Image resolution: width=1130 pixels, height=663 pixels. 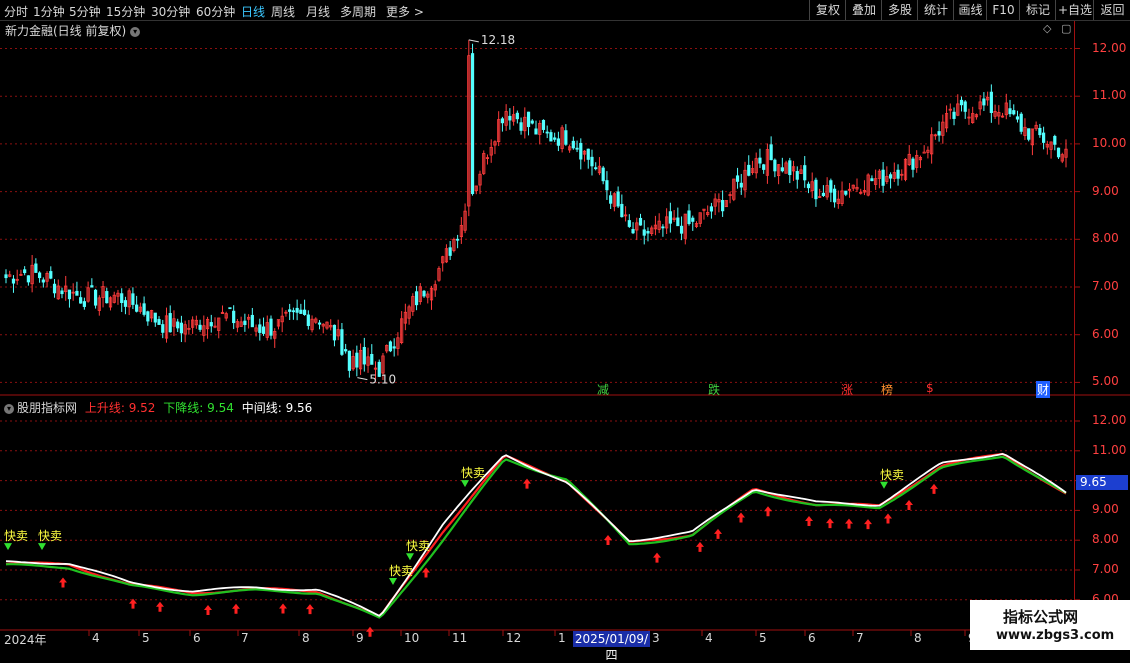 I want to click on price-axis-label: 5.00, so click(x=1105, y=381).